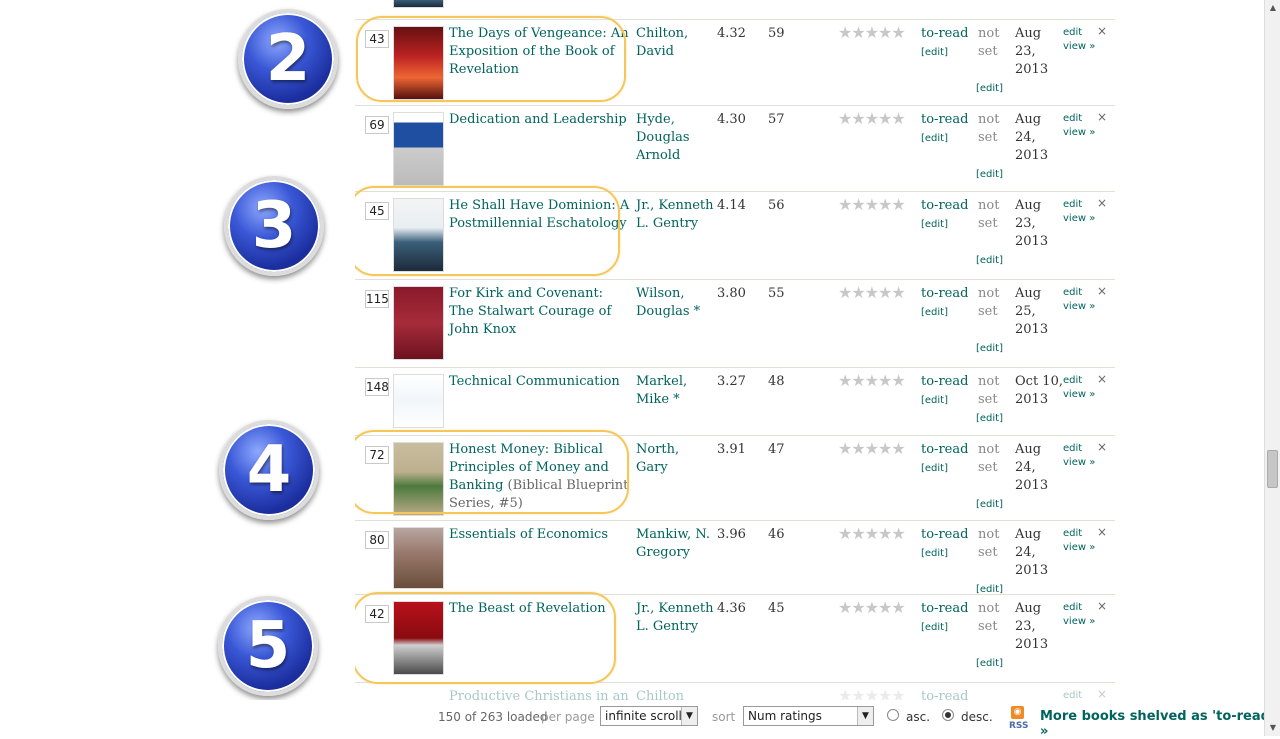  I want to click on sort-select: Num ratings ▼, so click(808, 716).